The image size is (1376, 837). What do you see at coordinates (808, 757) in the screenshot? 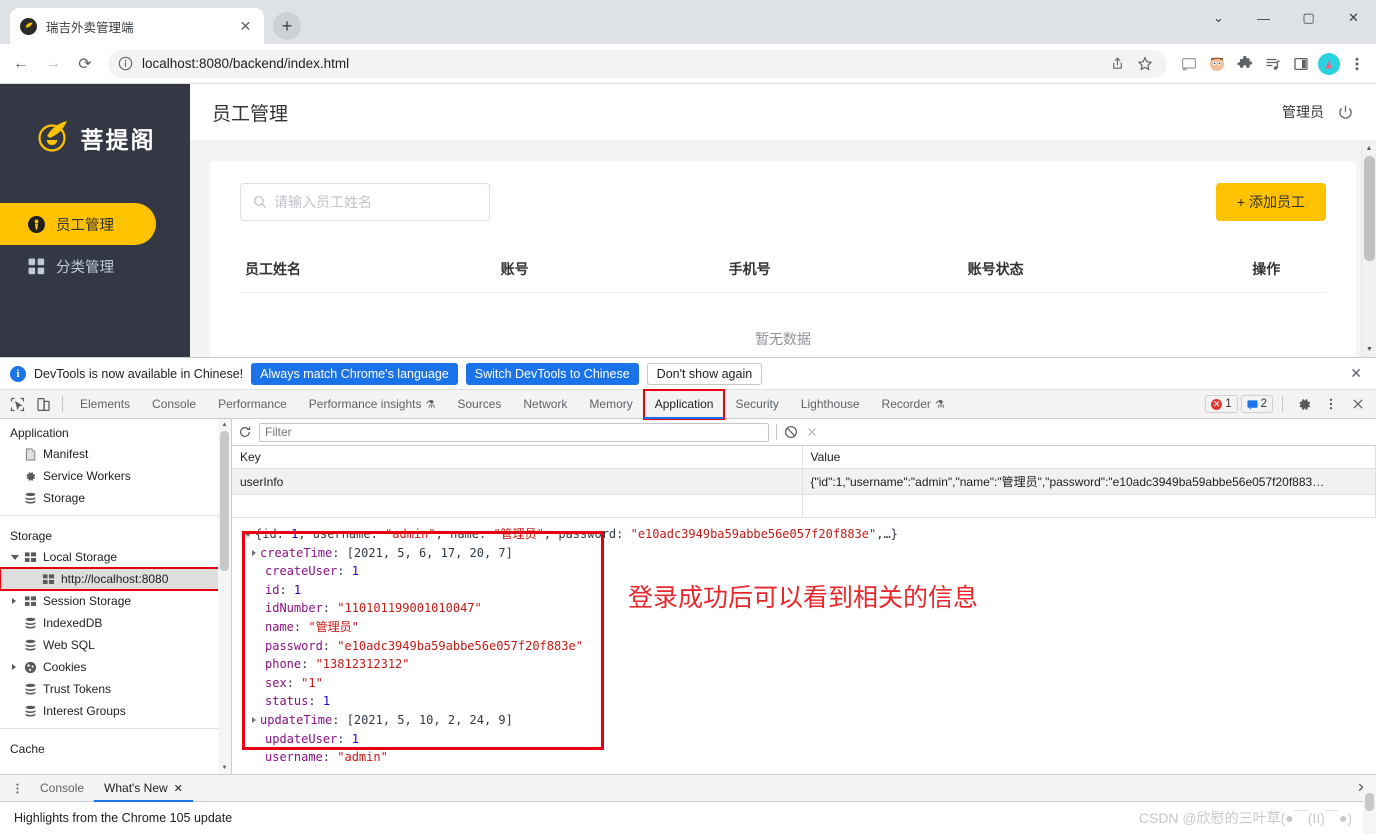
I see `json-property-username: username: "admin"` at bounding box center [808, 757].